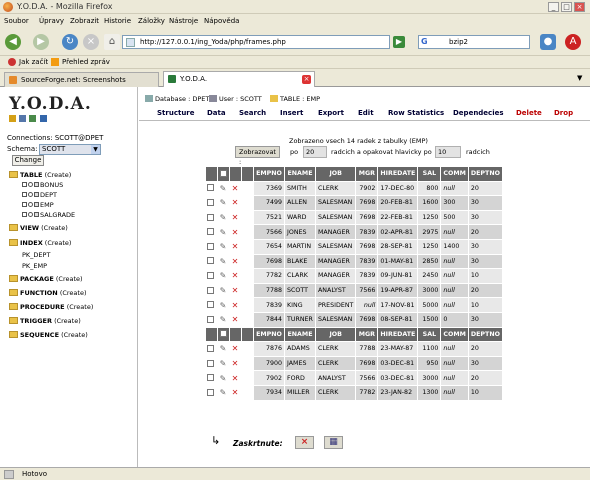  What do you see at coordinates (23, 118) in the screenshot?
I see `sql-icon` at bounding box center [23, 118].